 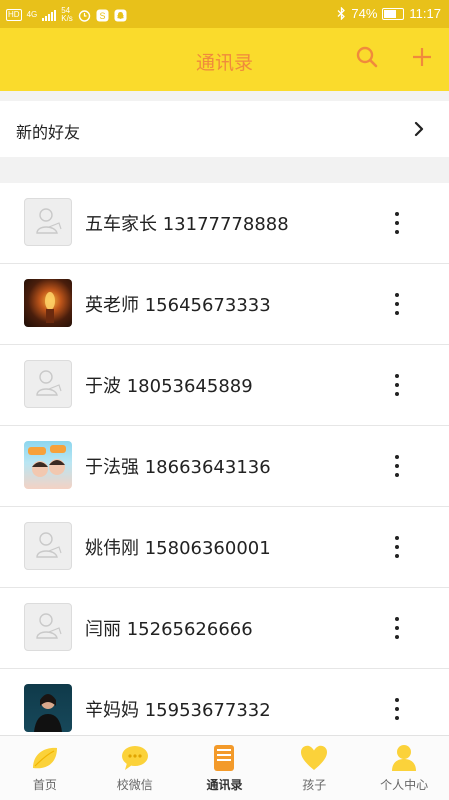 I want to click on contact-row: 姚伟刚 15806360001, so click(x=224, y=547).